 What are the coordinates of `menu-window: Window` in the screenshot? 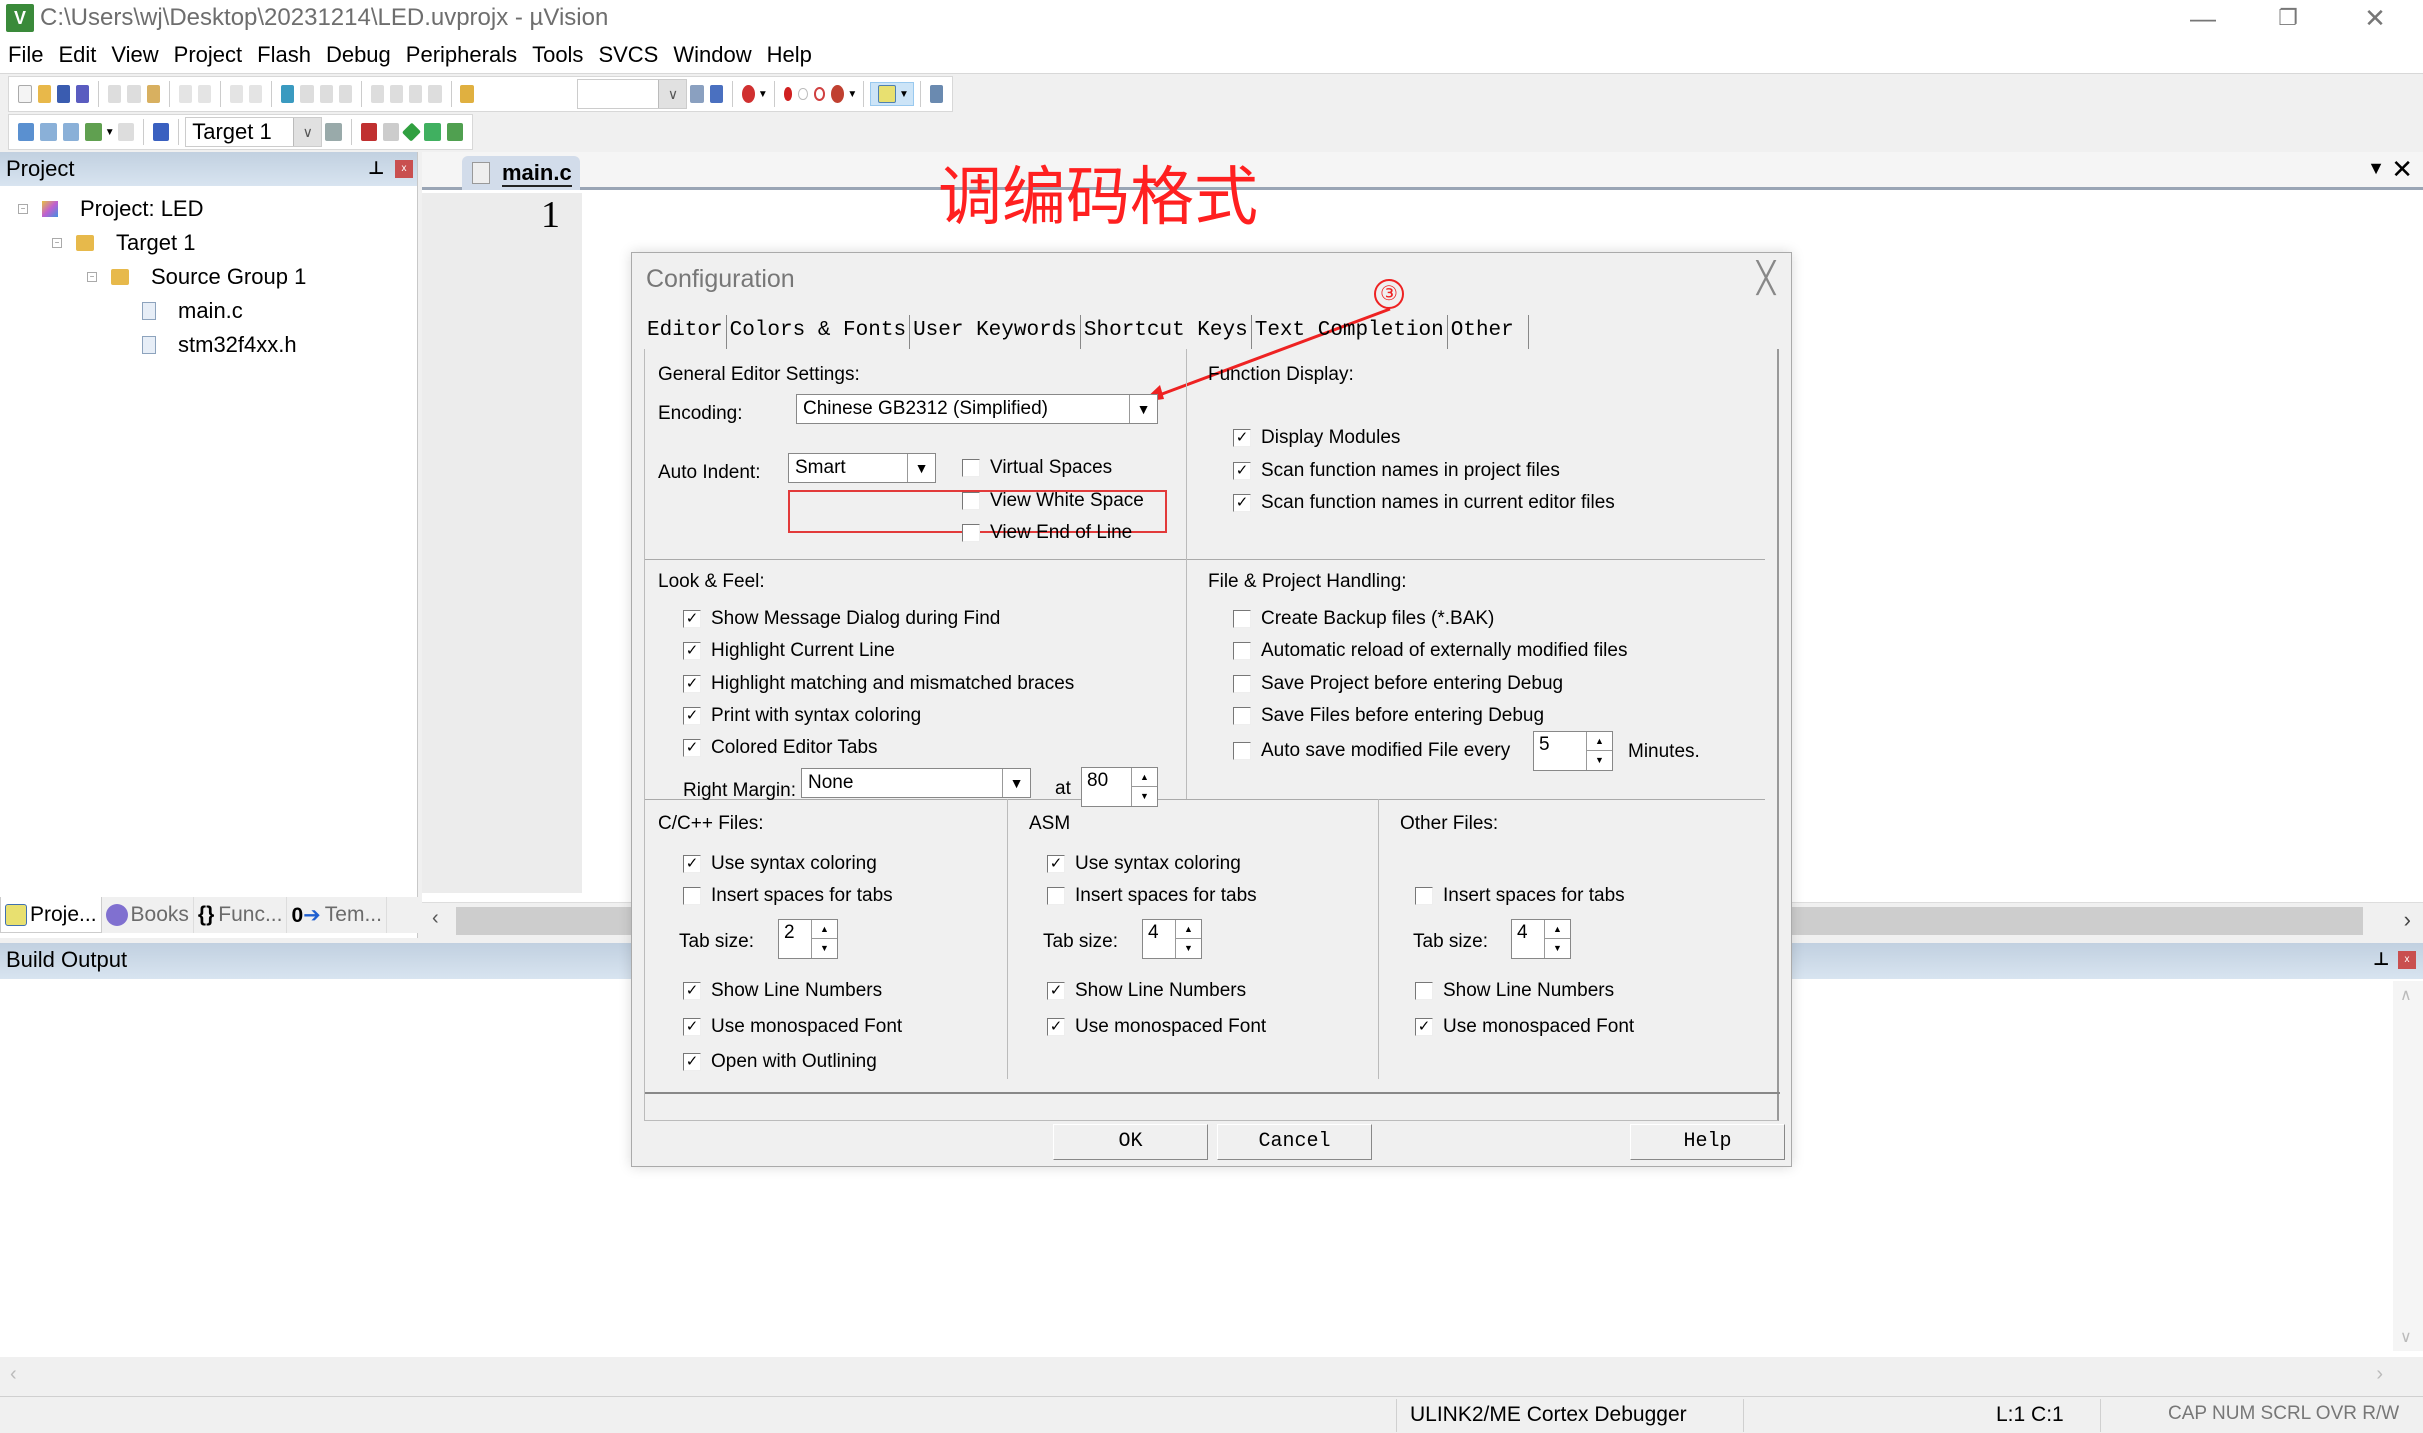 It's located at (711, 56).